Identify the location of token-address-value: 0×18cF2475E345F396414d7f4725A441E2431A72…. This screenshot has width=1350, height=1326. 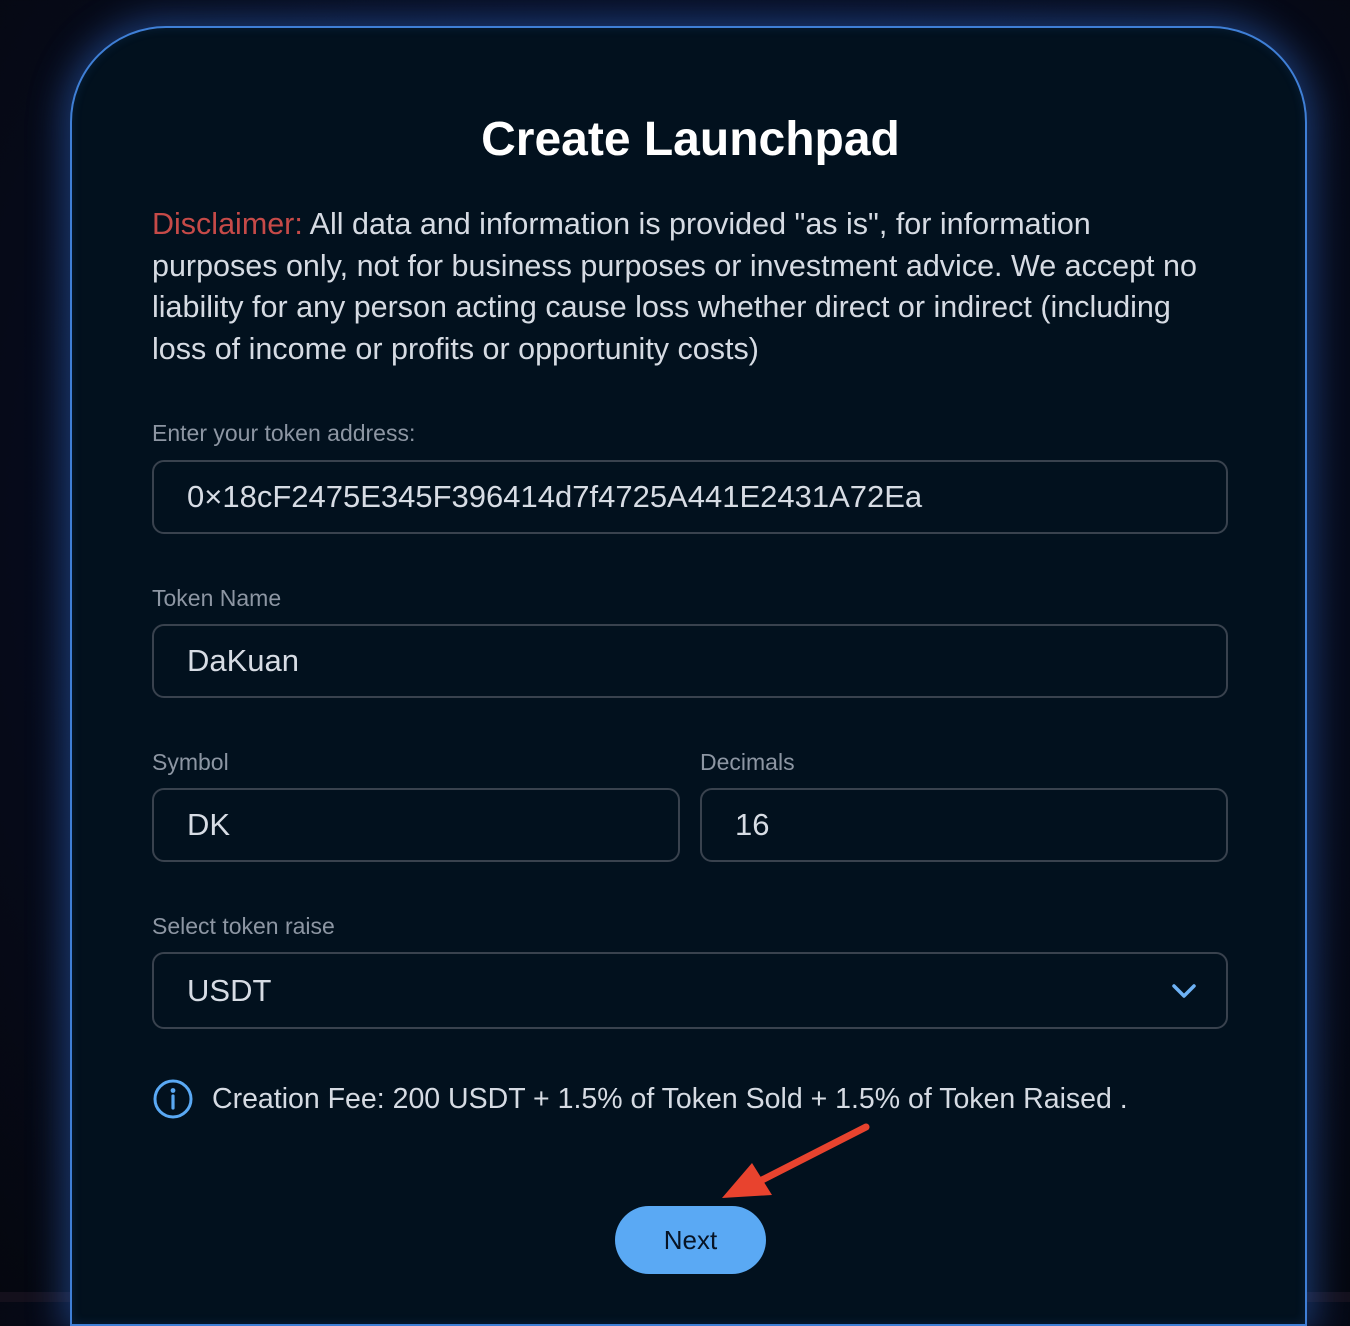
(555, 496).